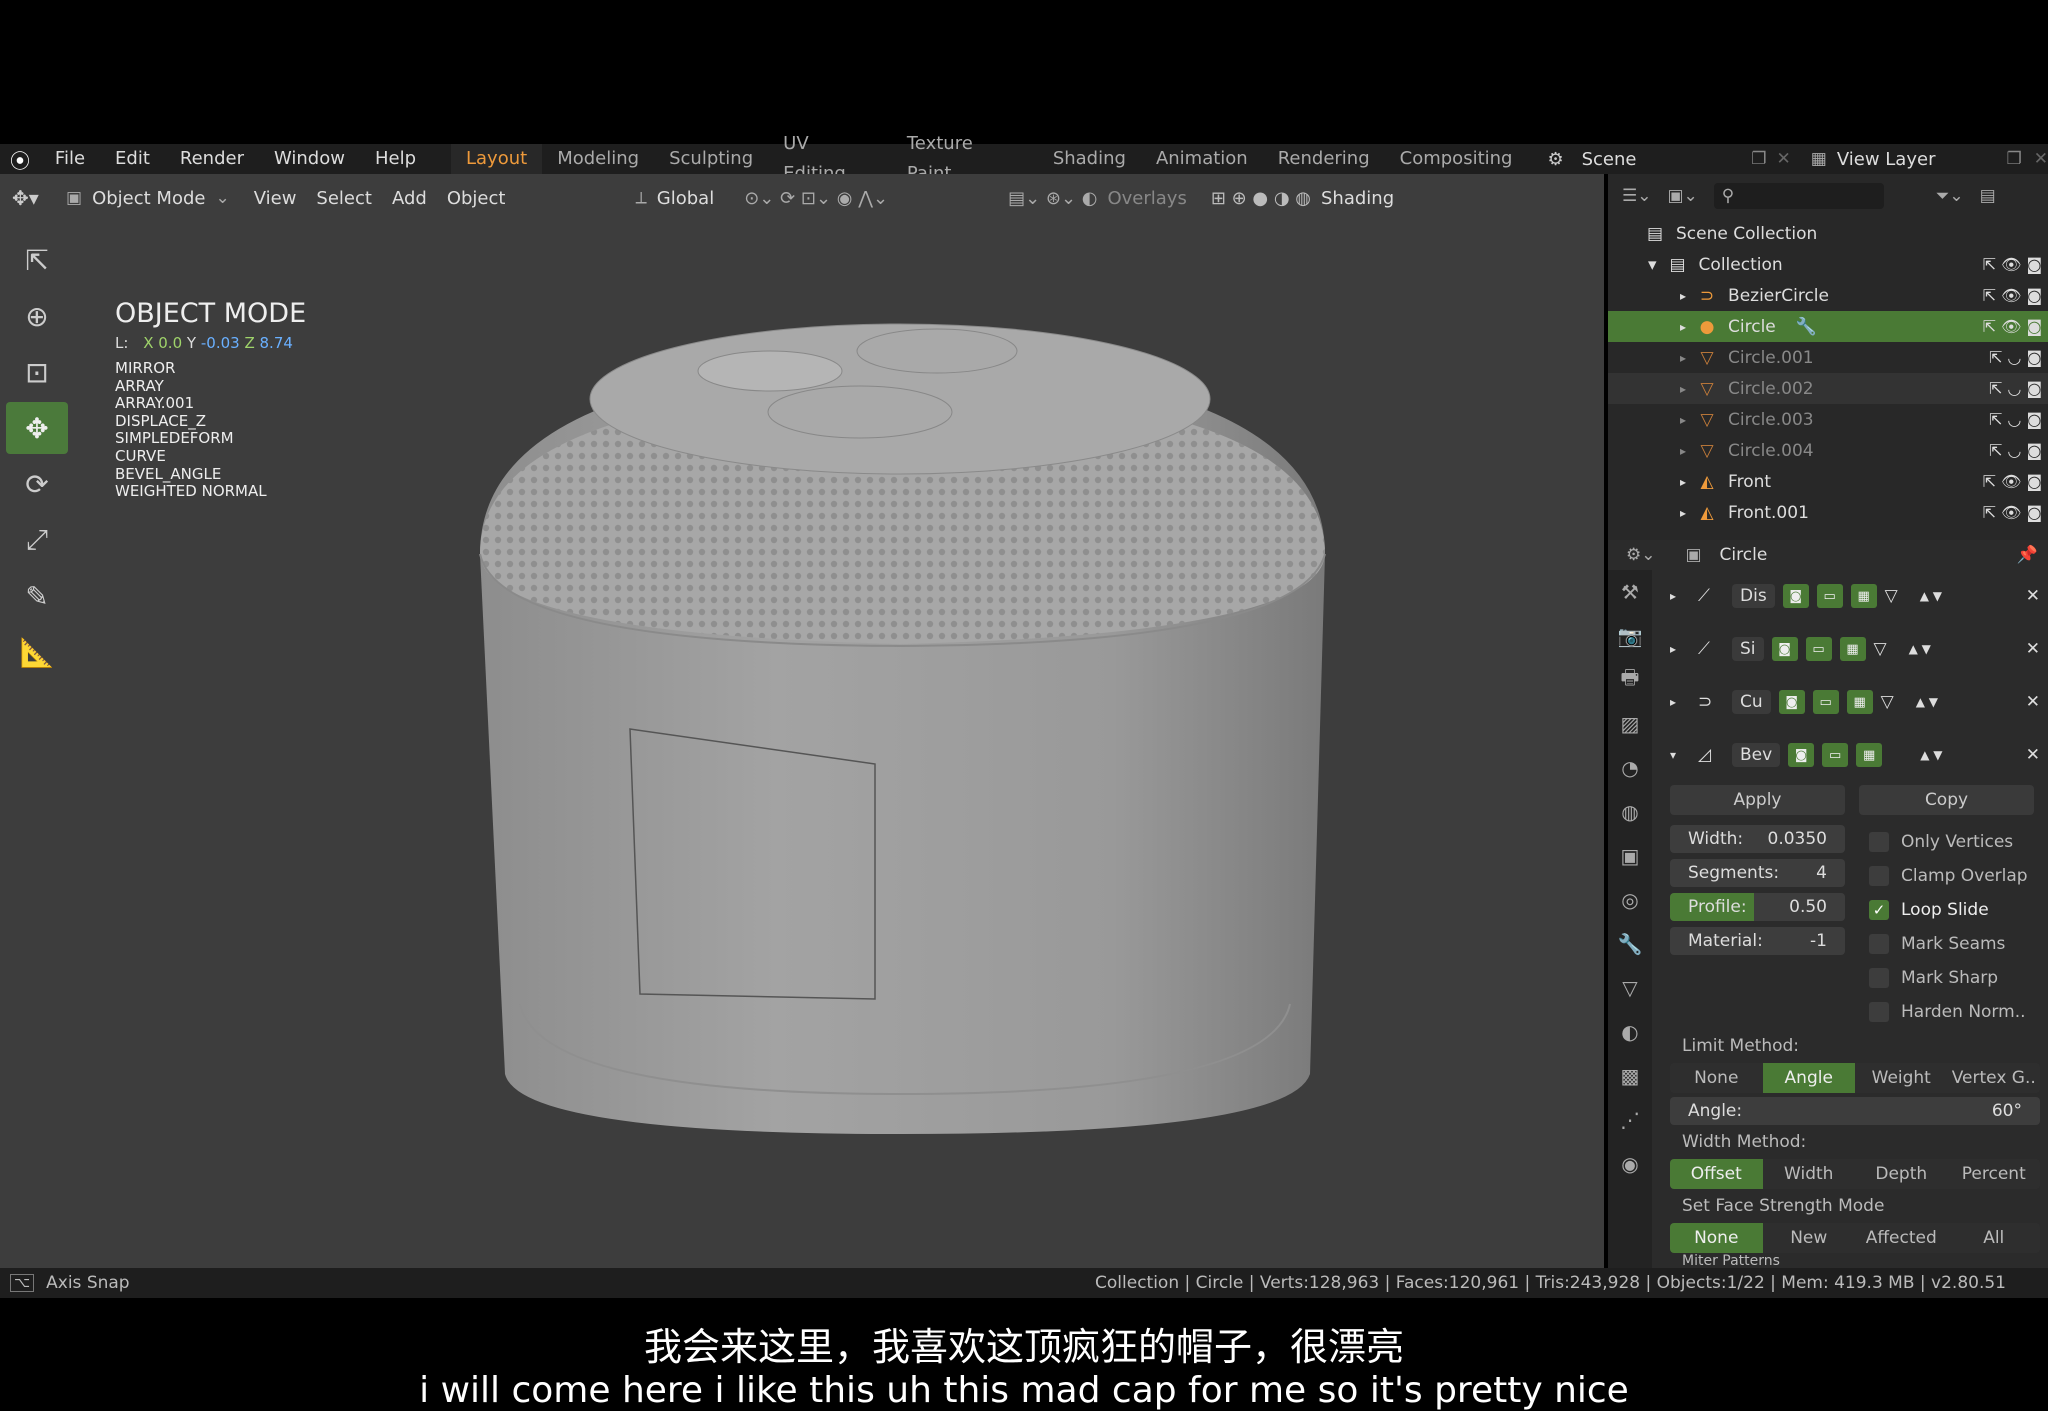 This screenshot has height=1411, width=2048. What do you see at coordinates (1798, 196) in the screenshot?
I see `search-input: ⚲` at bounding box center [1798, 196].